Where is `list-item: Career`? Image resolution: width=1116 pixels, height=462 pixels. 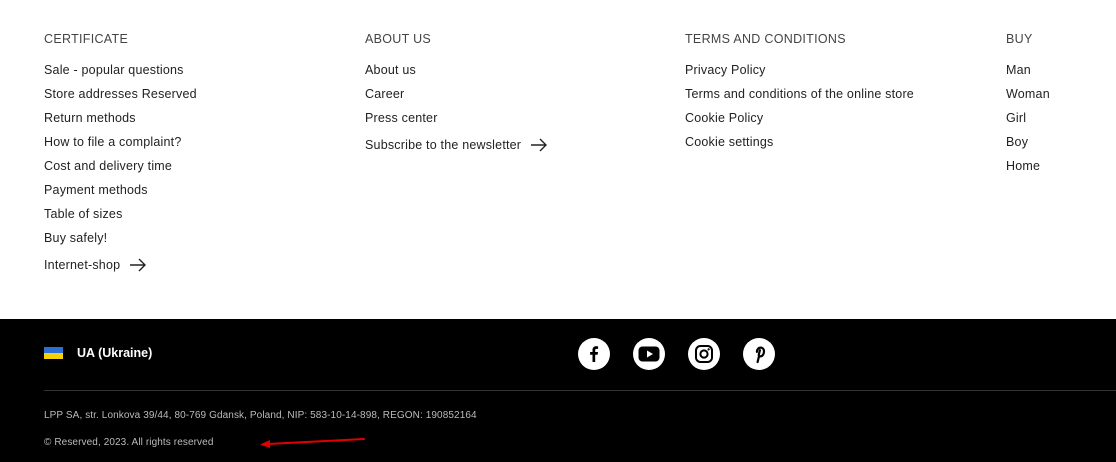
list-item: Career is located at coordinates (456, 98).